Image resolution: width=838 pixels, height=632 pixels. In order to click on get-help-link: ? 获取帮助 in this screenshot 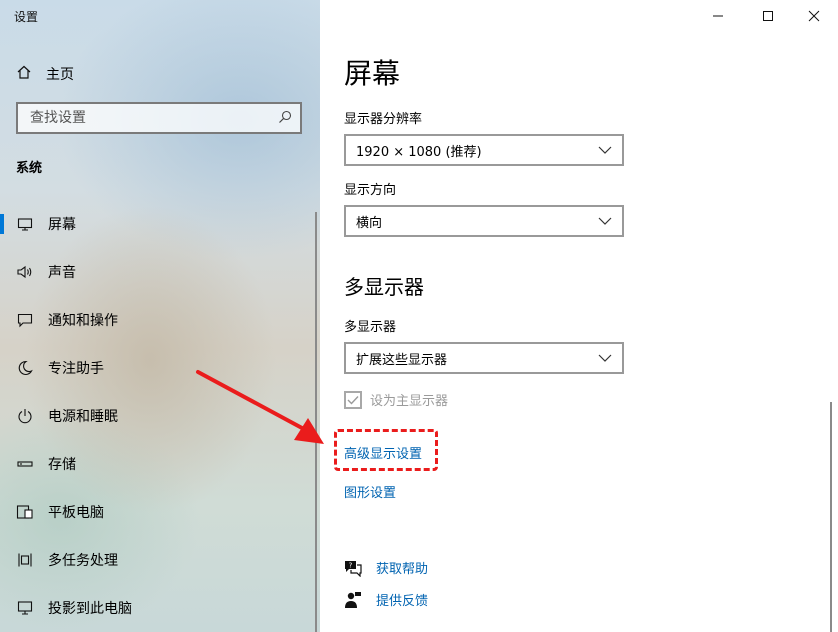, I will do `click(386, 567)`.